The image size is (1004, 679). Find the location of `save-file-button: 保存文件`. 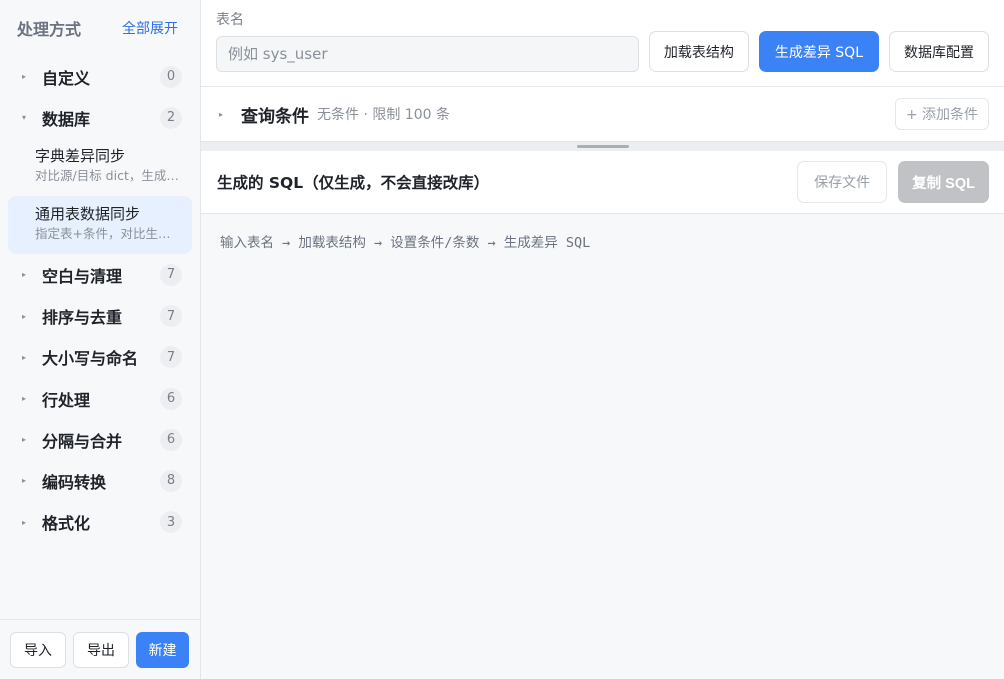

save-file-button: 保存文件 is located at coordinates (842, 182).